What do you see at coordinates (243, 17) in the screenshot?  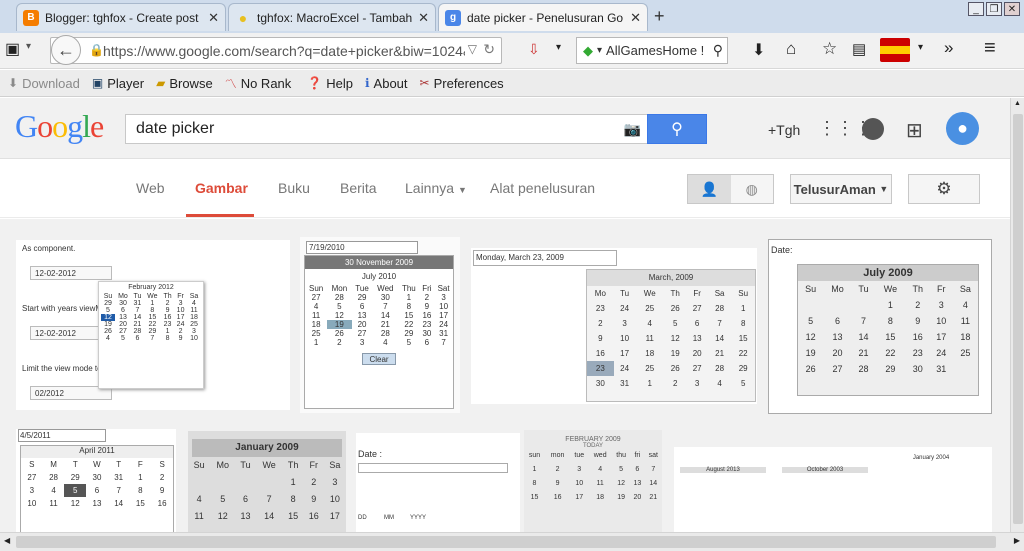 I see `bulb-icon: ●` at bounding box center [243, 17].